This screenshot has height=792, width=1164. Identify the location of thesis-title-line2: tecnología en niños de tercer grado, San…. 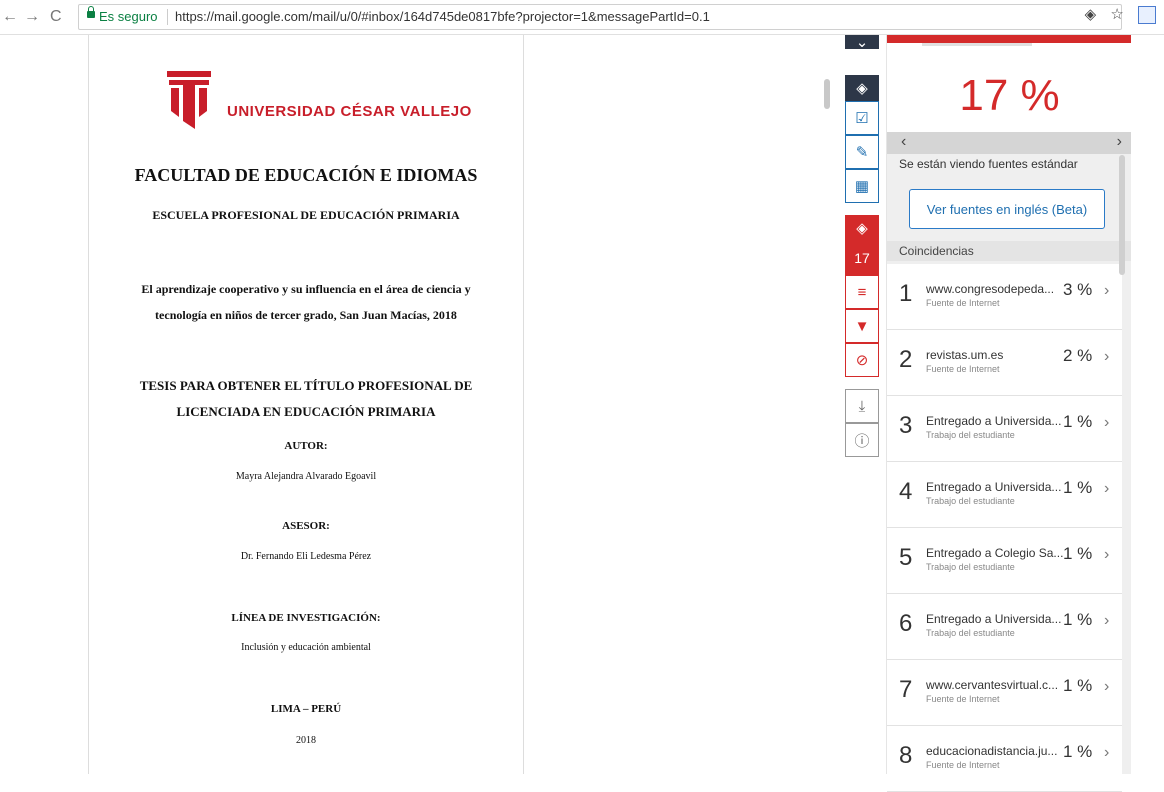
(306, 315).